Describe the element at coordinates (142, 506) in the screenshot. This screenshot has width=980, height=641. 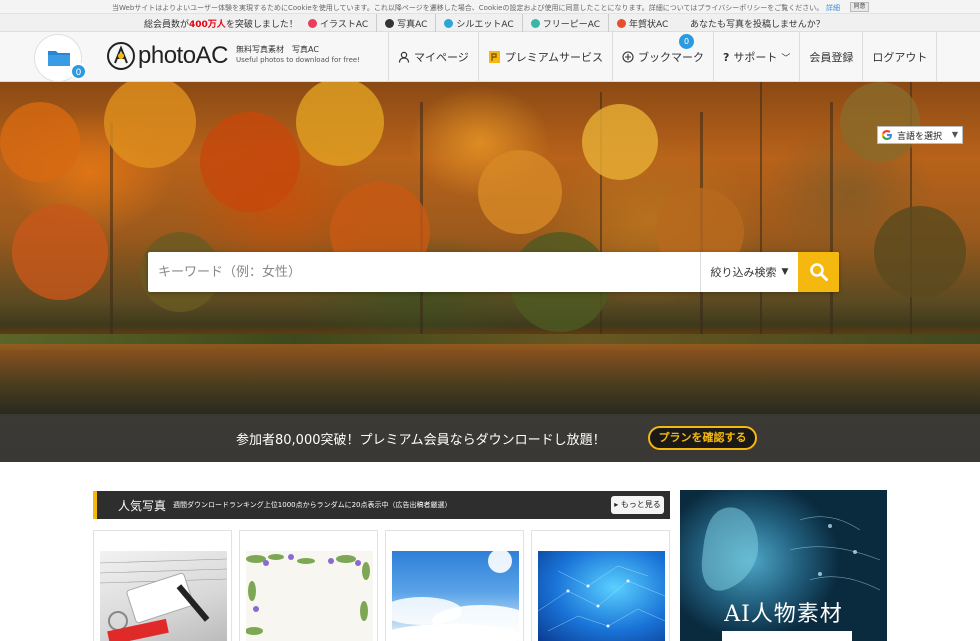
I see `popular-title: 人気写真` at that location.